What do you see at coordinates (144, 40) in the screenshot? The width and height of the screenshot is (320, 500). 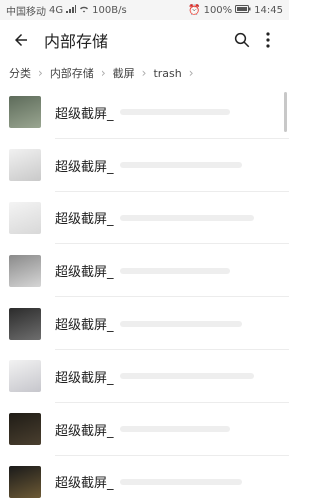 I see `app-bar: 内部存储` at bounding box center [144, 40].